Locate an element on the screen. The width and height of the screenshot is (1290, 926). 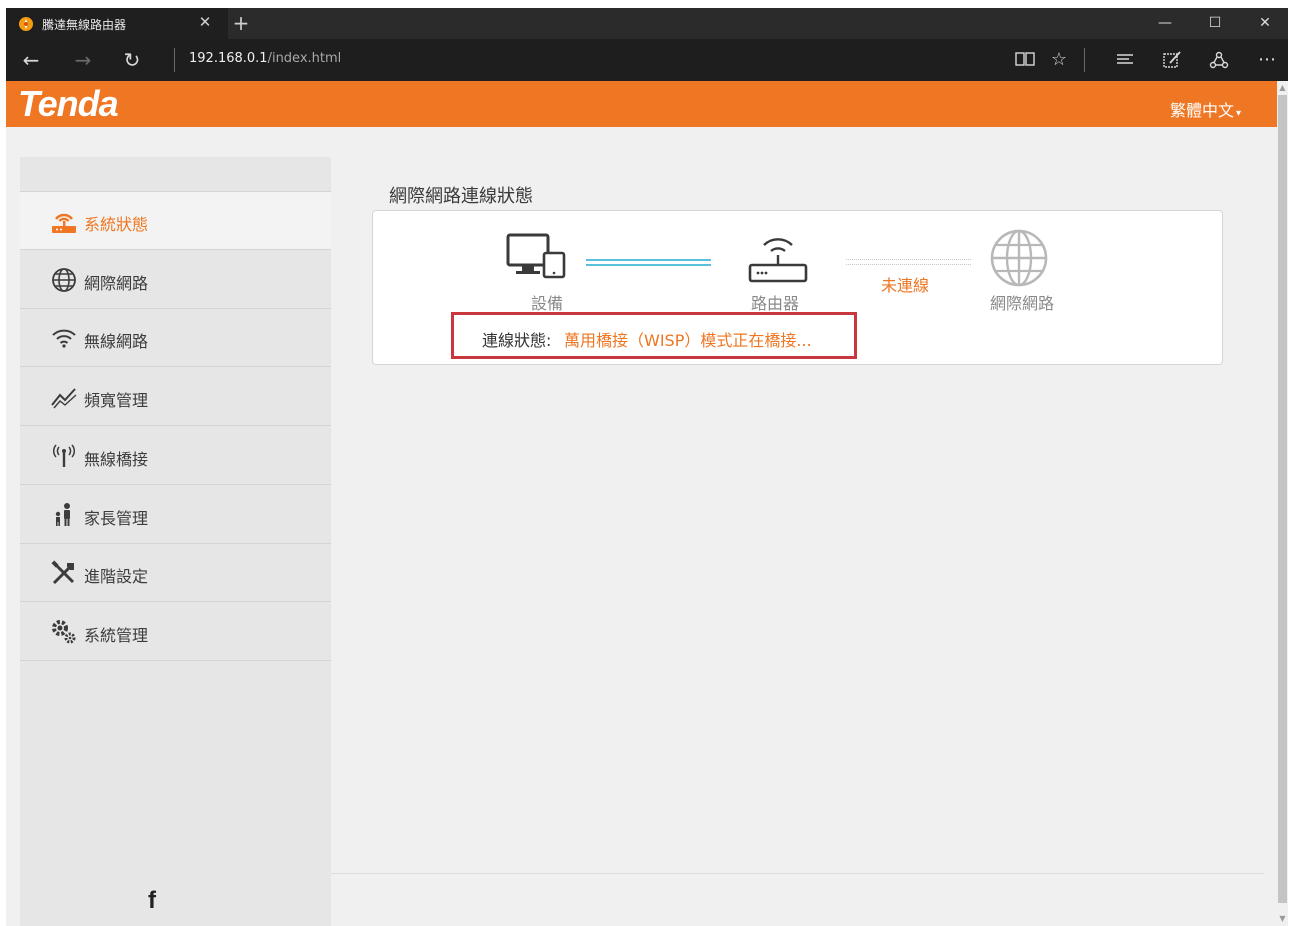
router-status-icon is located at coordinates (64, 223).